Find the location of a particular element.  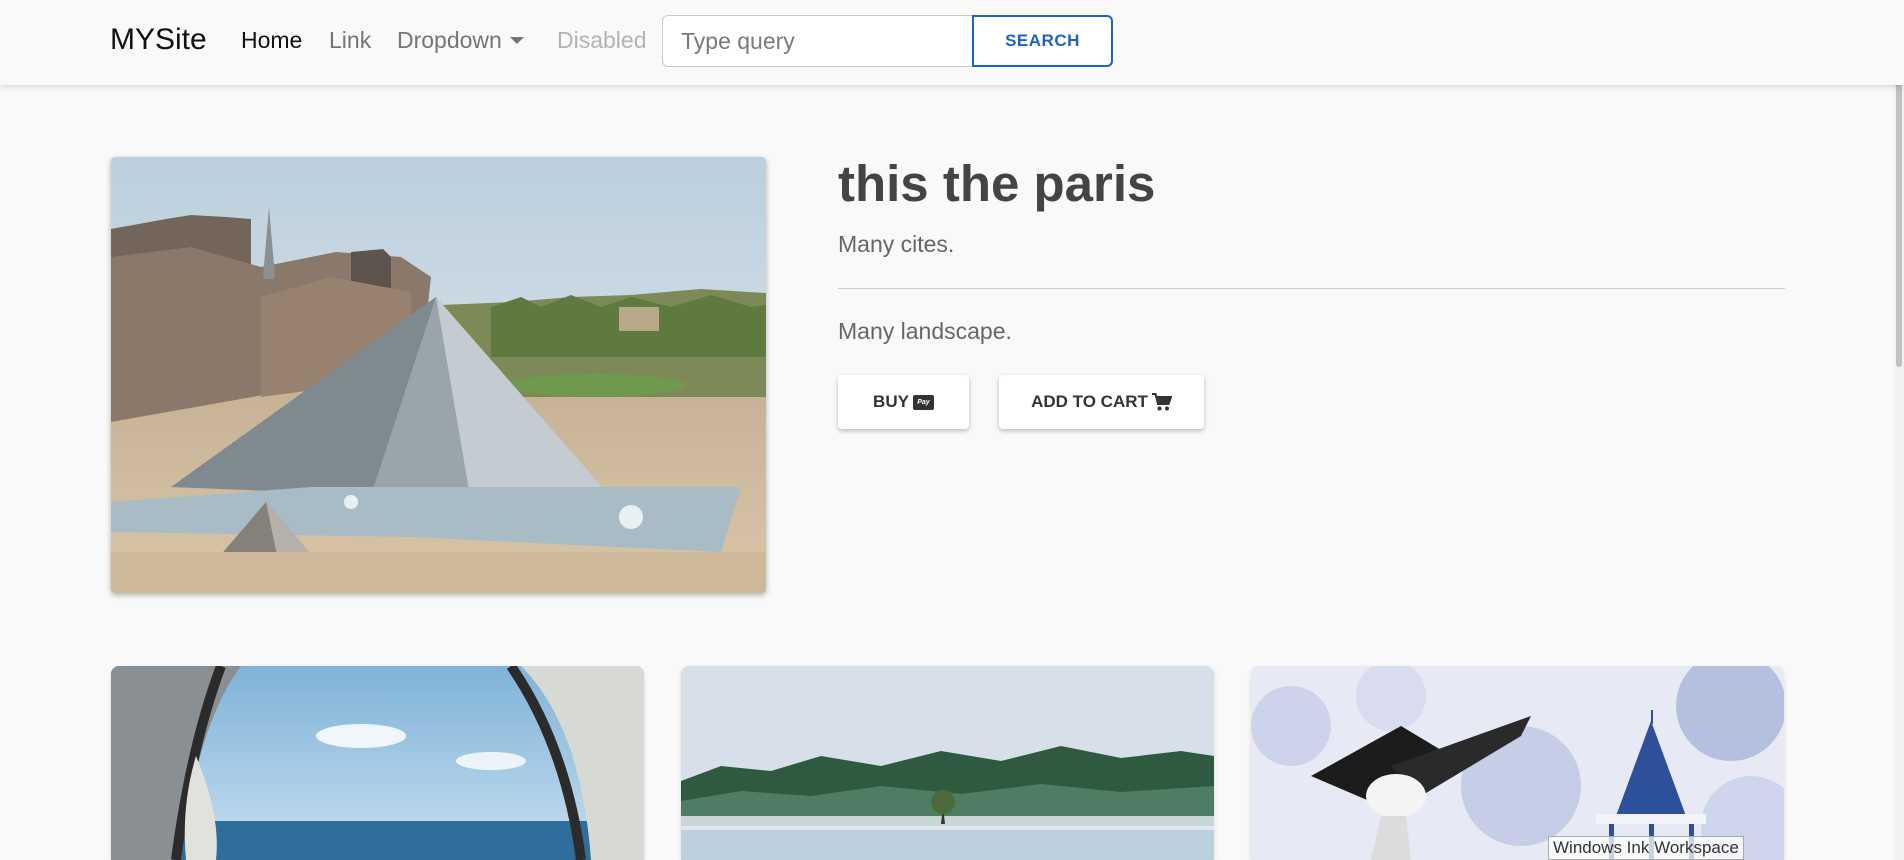

snow-bird-gazebo-photo is located at coordinates (1517, 763).